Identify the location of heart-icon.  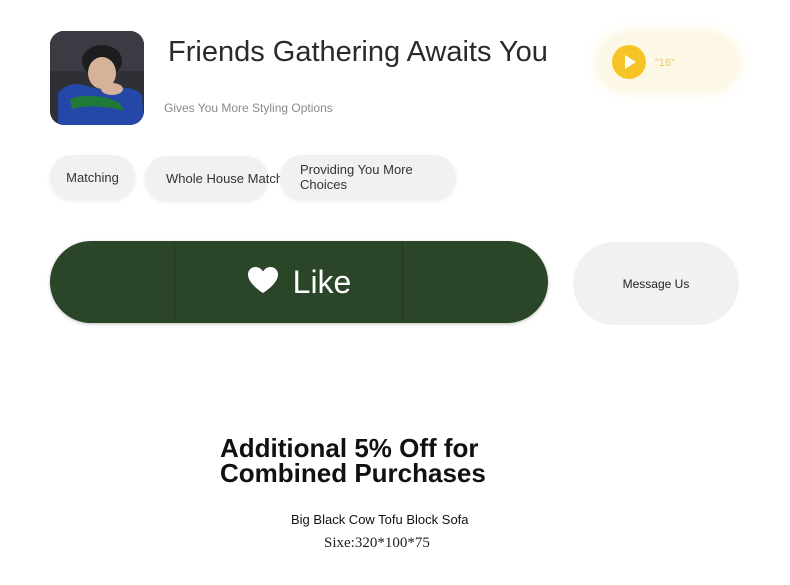
(262, 280).